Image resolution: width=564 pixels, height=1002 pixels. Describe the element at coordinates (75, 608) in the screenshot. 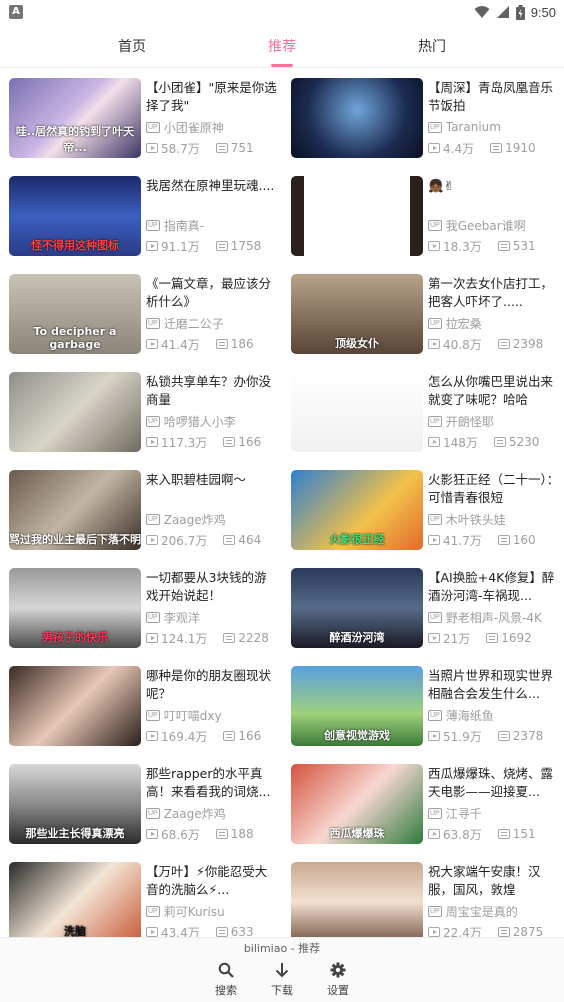

I see `video-thumbnail: 男孩子的快乐` at that location.